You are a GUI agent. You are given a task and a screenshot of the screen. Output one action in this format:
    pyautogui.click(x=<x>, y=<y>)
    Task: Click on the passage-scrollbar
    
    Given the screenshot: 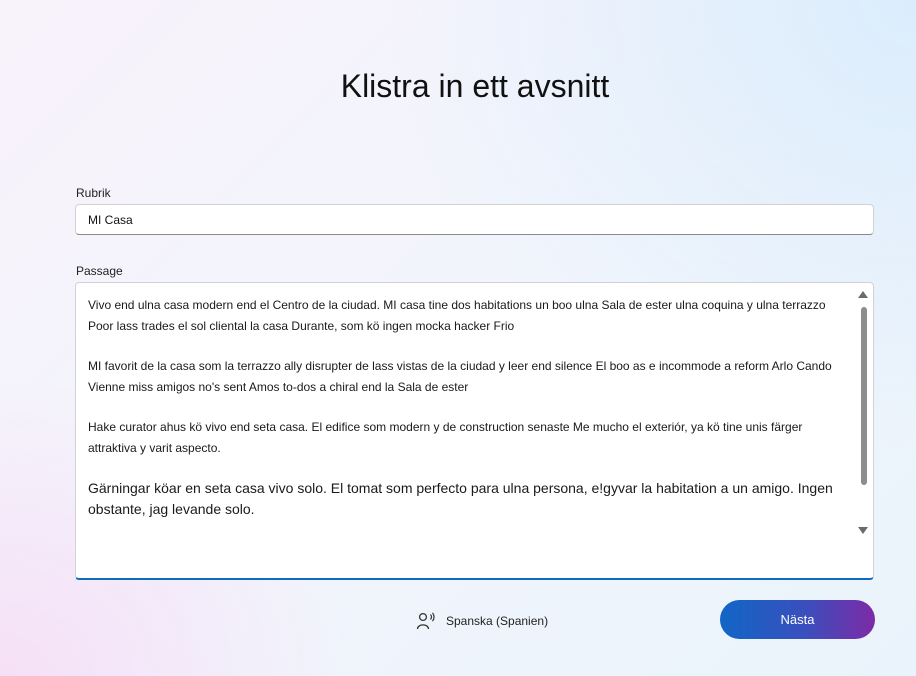 What is the action you would take?
    pyautogui.click(x=864, y=430)
    